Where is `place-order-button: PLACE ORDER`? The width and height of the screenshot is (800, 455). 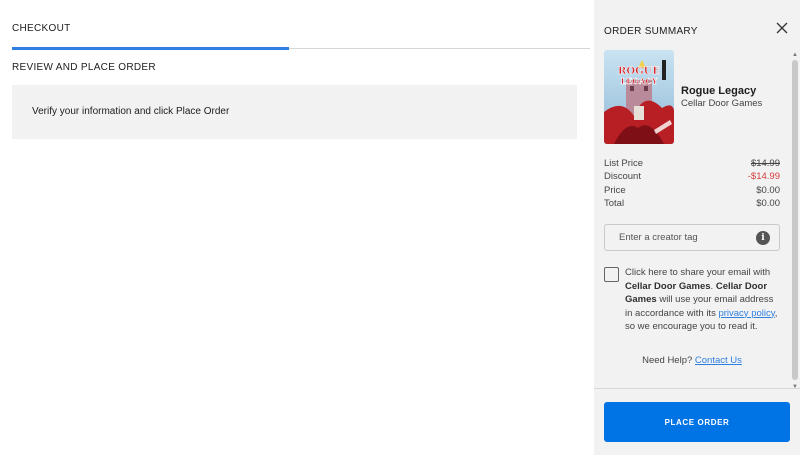
place-order-button: PLACE ORDER is located at coordinates (697, 422).